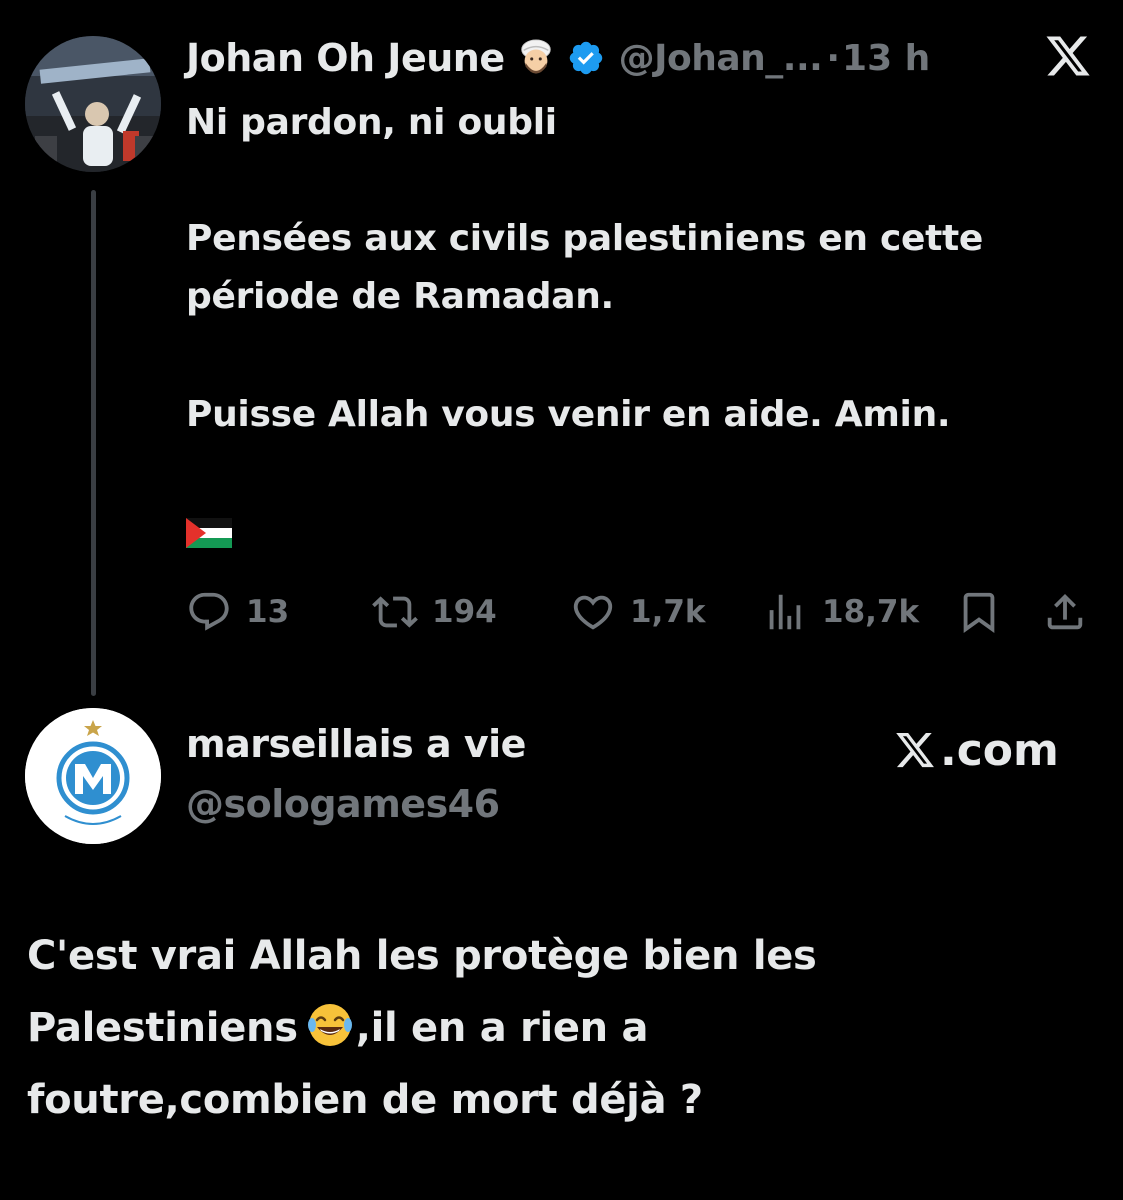 Image resolution: width=1123 pixels, height=1200 pixels. I want to click on bookmark-button, so click(979, 612).